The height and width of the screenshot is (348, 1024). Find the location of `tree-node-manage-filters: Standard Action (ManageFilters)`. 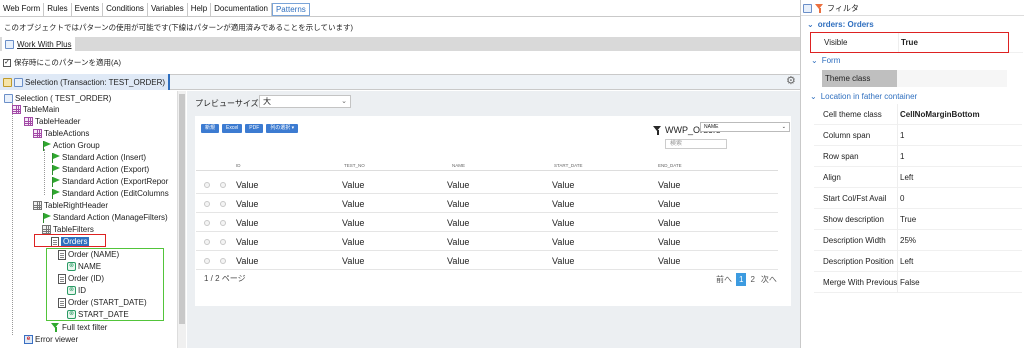

tree-node-manage-filters: Standard Action (ManageFilters) is located at coordinates (105, 217).